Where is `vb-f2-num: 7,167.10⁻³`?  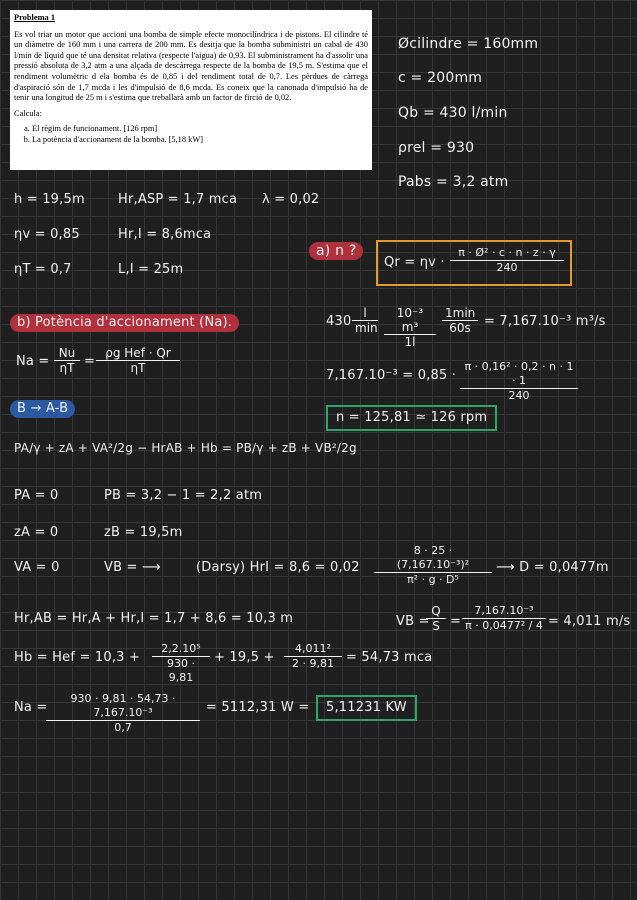
vb-f2-num: 7,167.10⁻³ is located at coordinates (504, 611).